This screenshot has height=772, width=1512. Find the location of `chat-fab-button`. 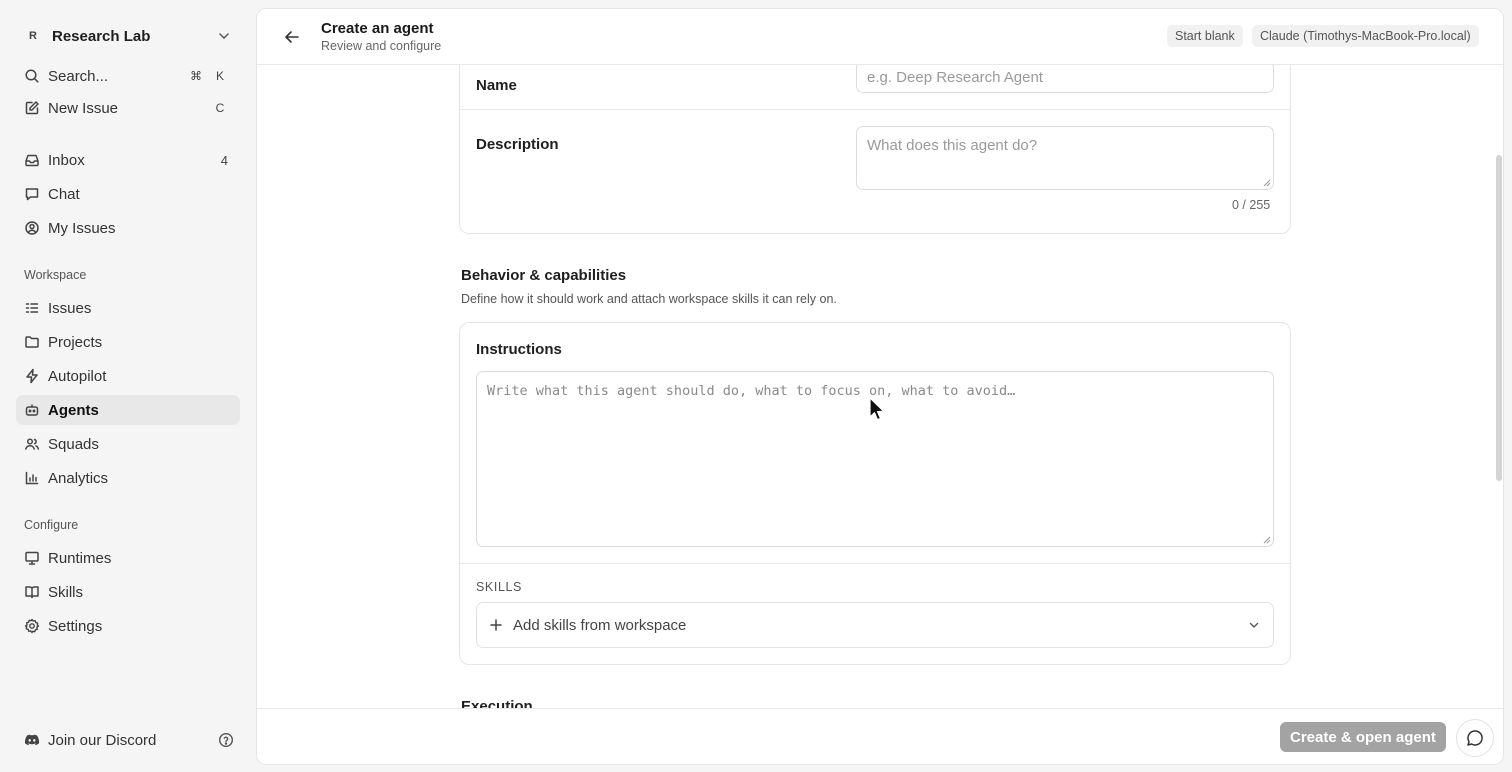

chat-fab-button is located at coordinates (1475, 738).